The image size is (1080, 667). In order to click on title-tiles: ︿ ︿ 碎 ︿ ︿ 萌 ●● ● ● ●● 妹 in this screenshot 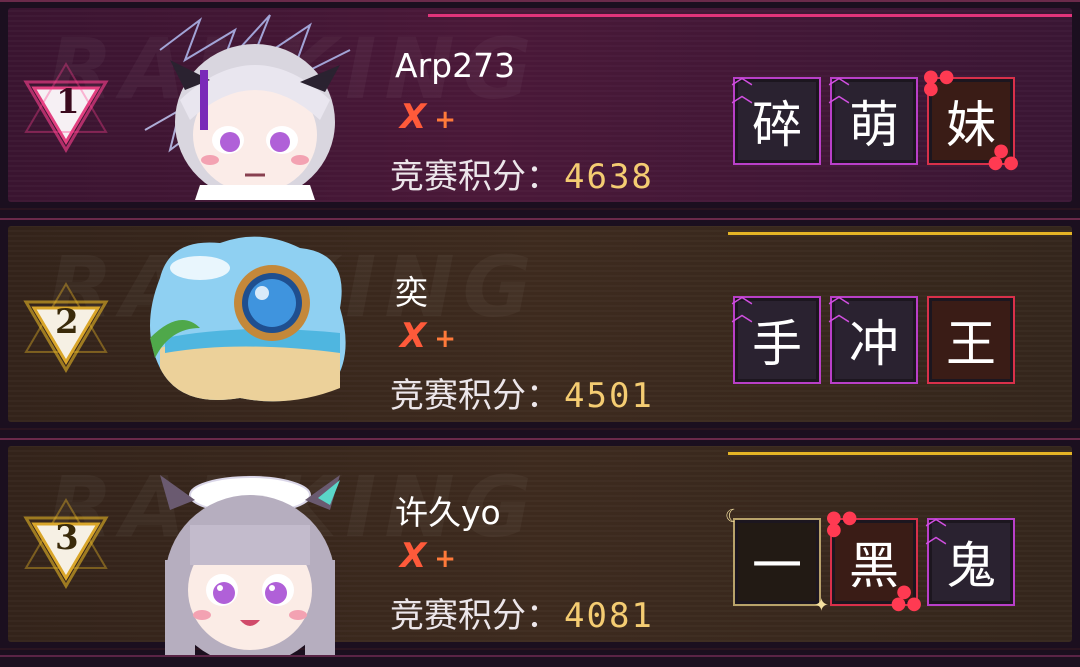, I will do `click(875, 119)`.